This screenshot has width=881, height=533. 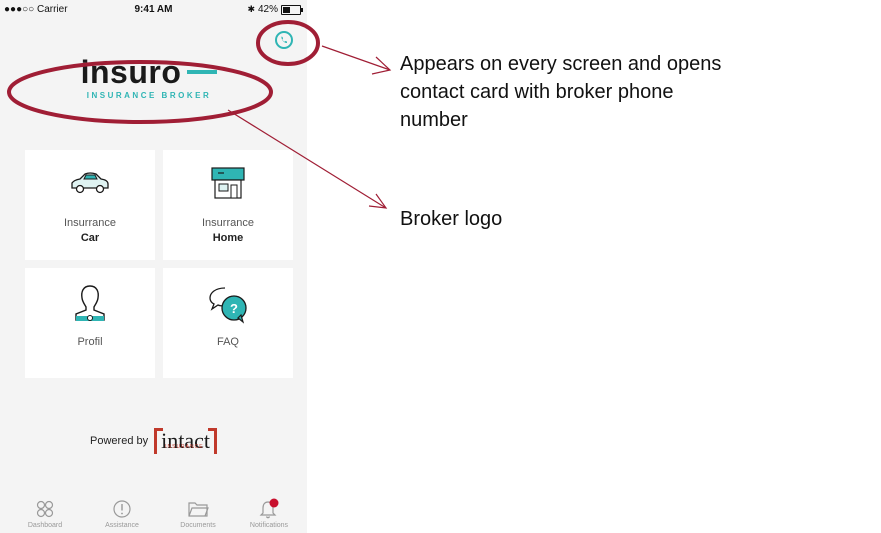 I want to click on phone-callout-arrowhead, so click(x=381, y=65).